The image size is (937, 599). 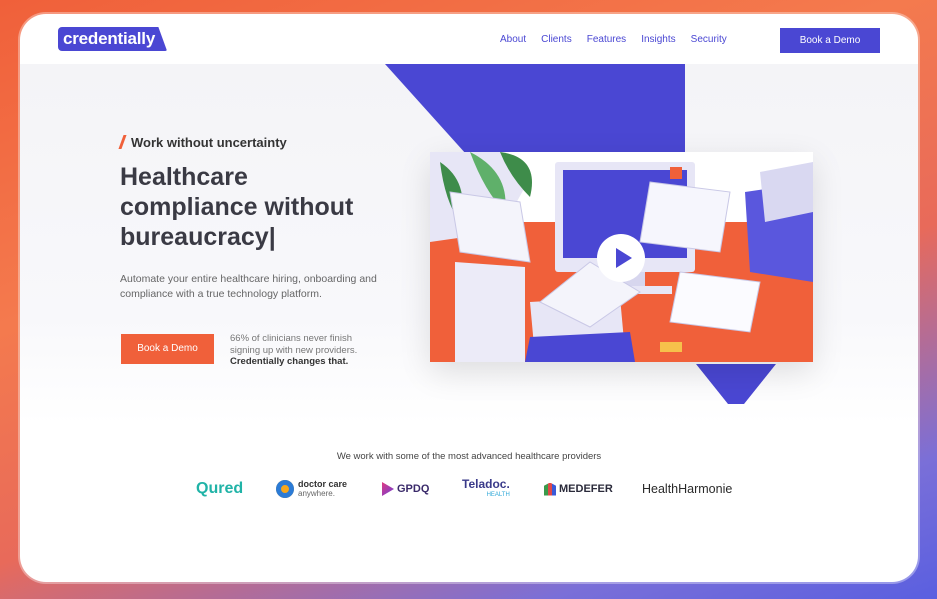 I want to click on doctor-care-wordmark: doctor care, so click(x=323, y=484).